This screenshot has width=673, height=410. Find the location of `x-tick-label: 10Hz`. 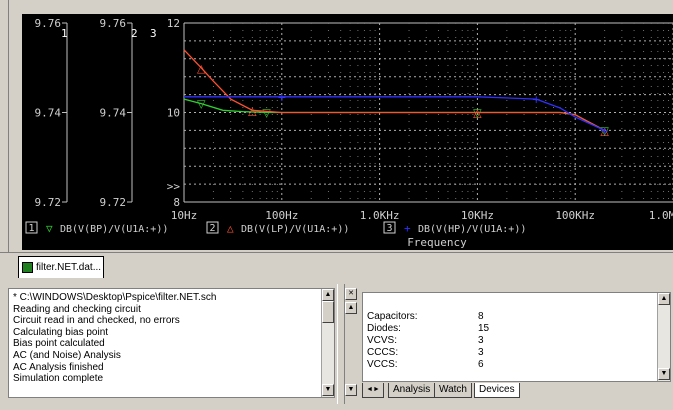

x-tick-label: 10Hz is located at coordinates (184, 215).